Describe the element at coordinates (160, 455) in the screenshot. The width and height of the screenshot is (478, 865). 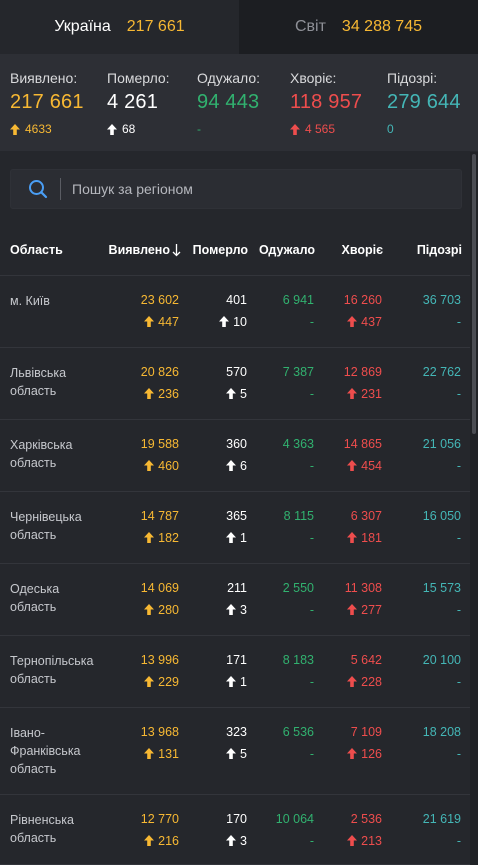
I see `confirmed-cell: 19 588 460` at that location.